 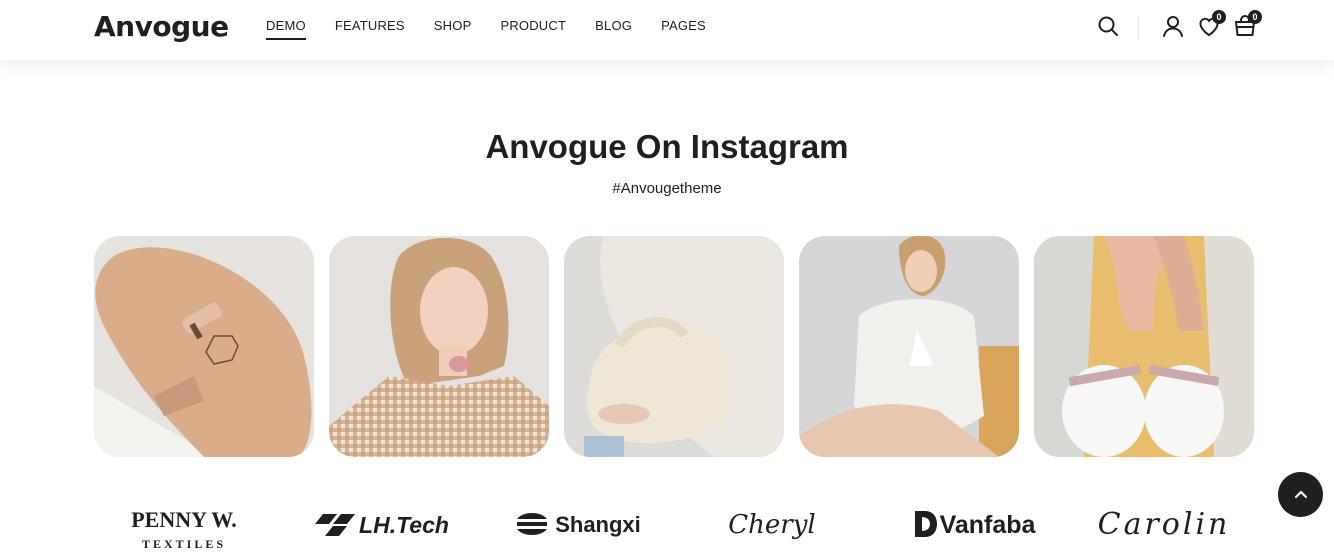 I want to click on brand-logo-penny: PENNY W. TEXTILES, so click(x=184, y=528).